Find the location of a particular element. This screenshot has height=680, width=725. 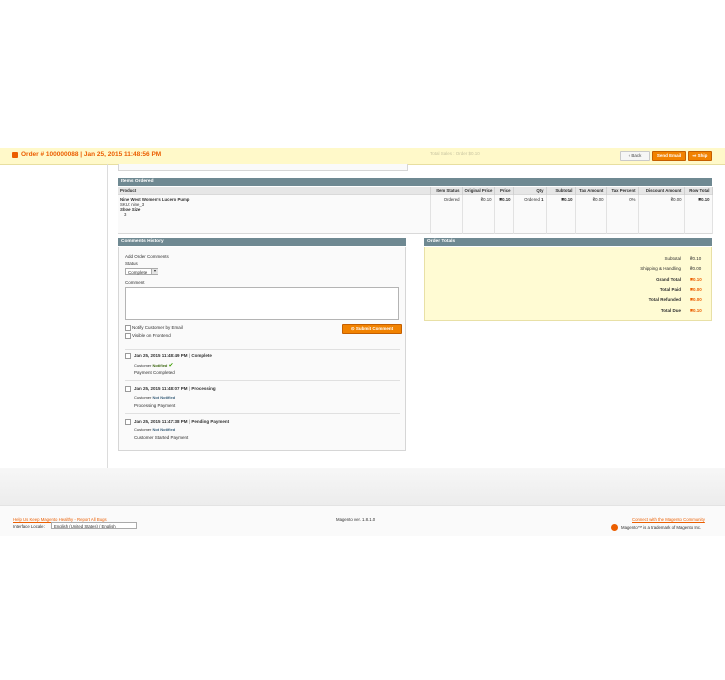

total-label-subtotal: Subtotal is located at coordinates (672, 258).